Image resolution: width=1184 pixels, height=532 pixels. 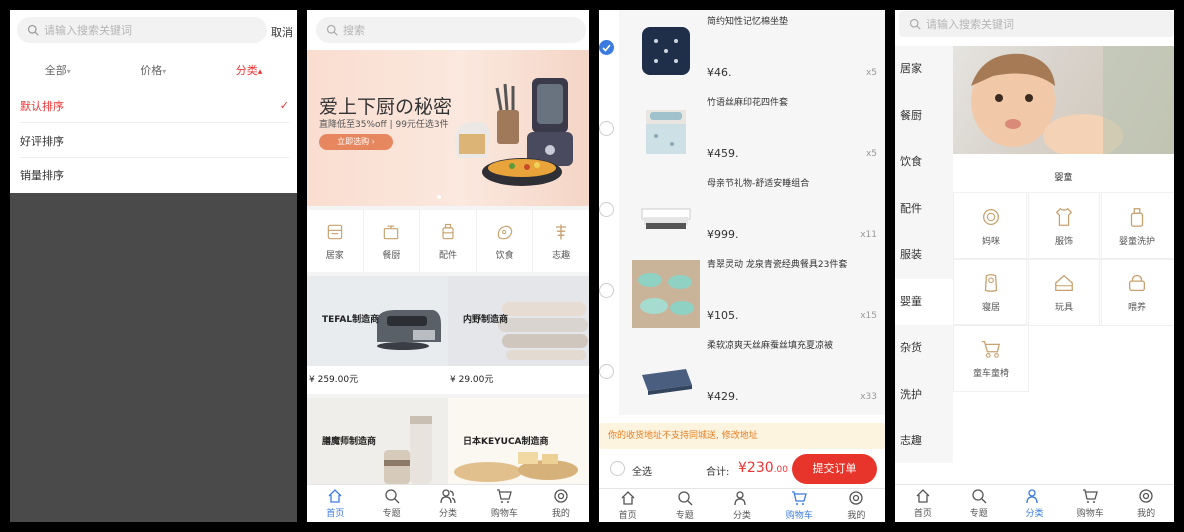 What do you see at coordinates (924, 348) in the screenshot?
I see `sidebar-item-misc: 杂货` at bounding box center [924, 348].